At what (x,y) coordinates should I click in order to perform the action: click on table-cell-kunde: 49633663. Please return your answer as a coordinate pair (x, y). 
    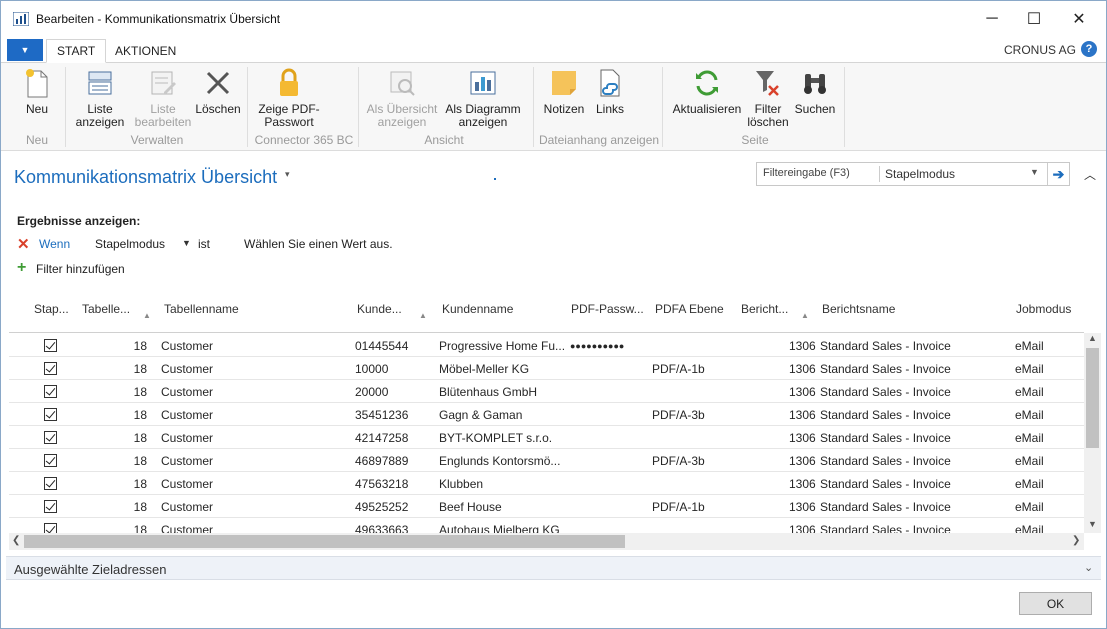
    Looking at the image, I should click on (381, 528).